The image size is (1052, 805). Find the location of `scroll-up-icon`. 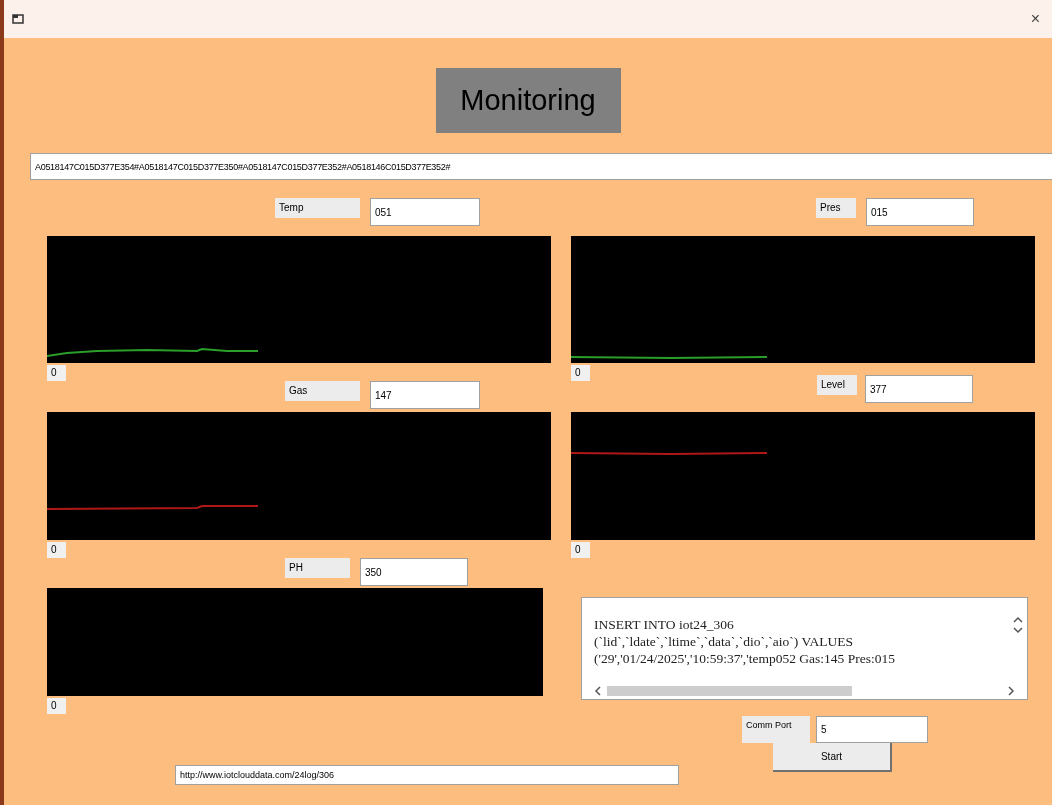

scroll-up-icon is located at coordinates (1018, 619).